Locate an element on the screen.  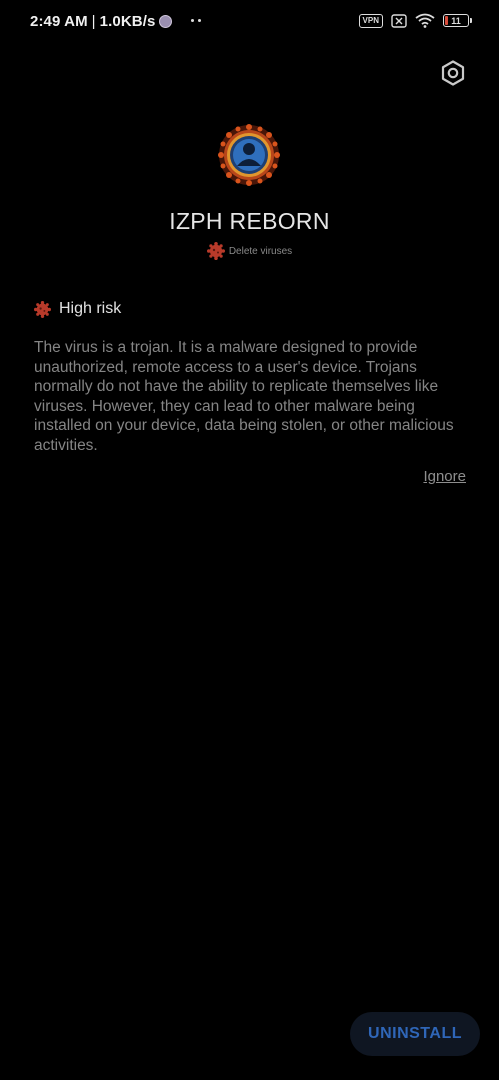
status-right: VPN 11 is located at coordinates (415, 20).